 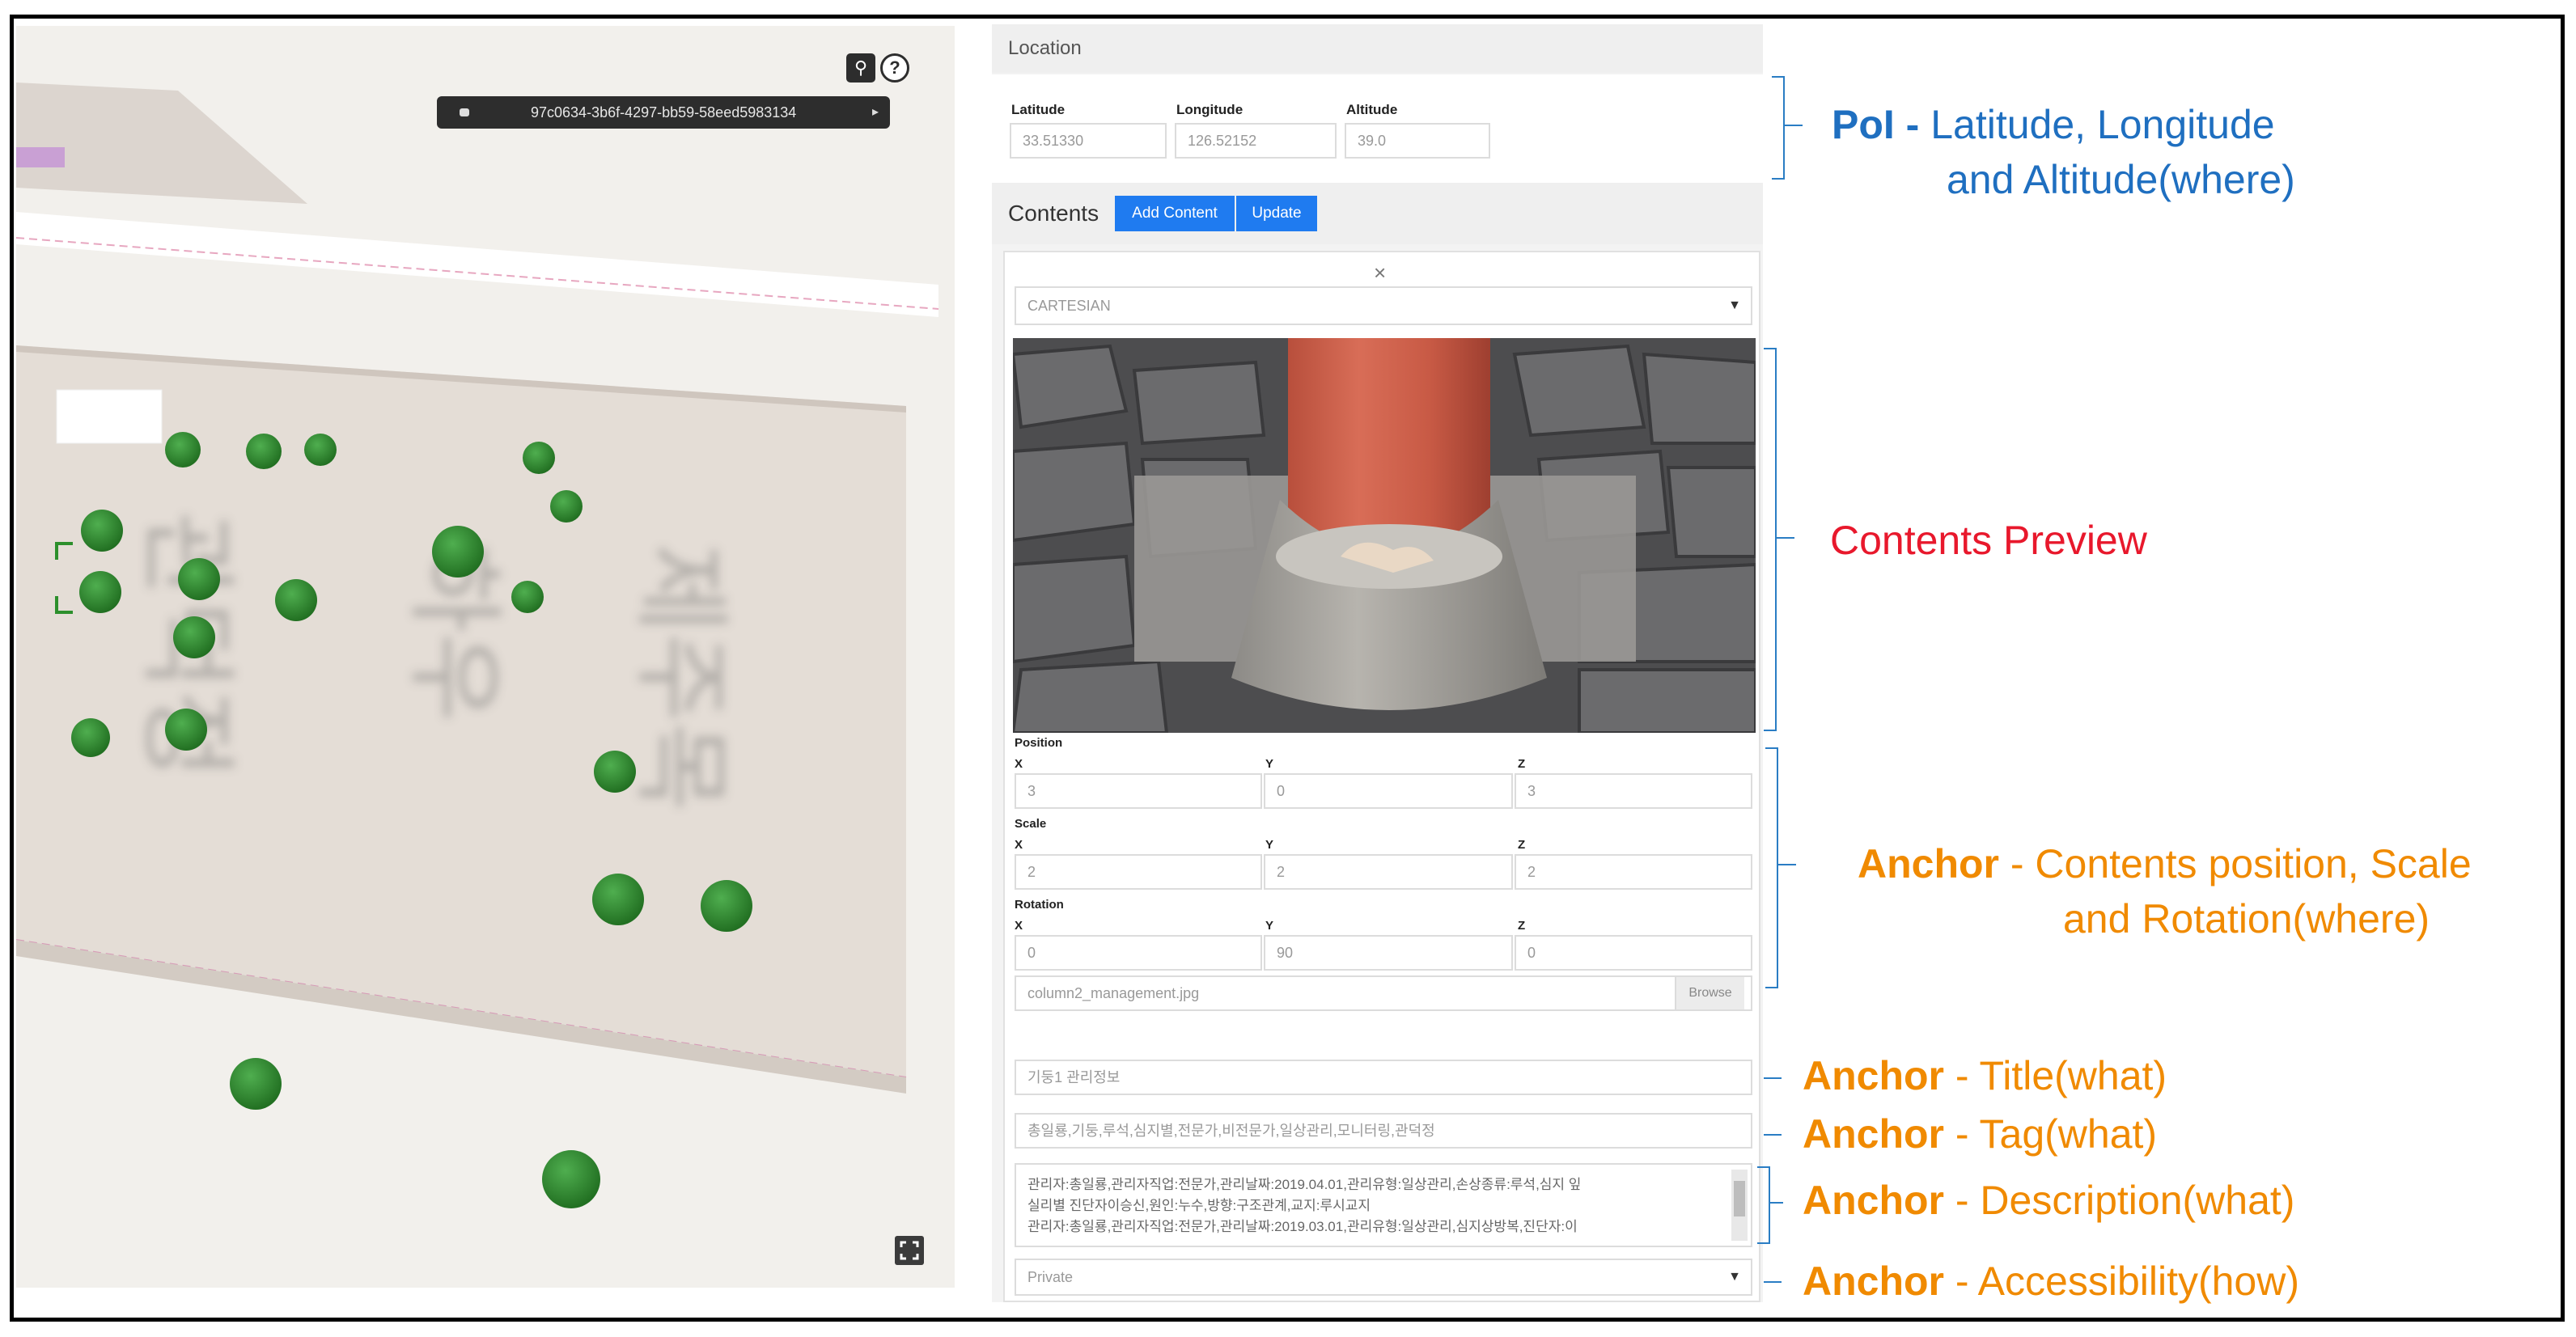 I want to click on scale-z-label: Z, so click(x=1522, y=845).